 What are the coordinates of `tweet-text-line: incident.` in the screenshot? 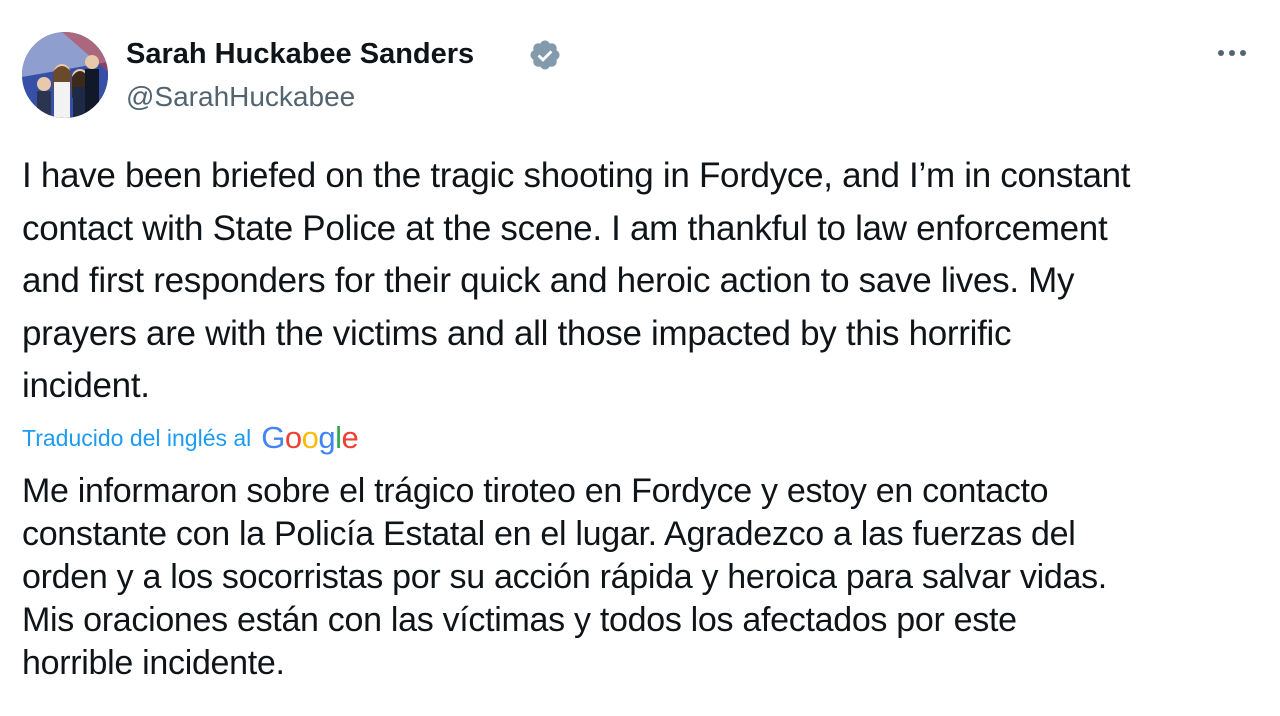 It's located at (86, 385).